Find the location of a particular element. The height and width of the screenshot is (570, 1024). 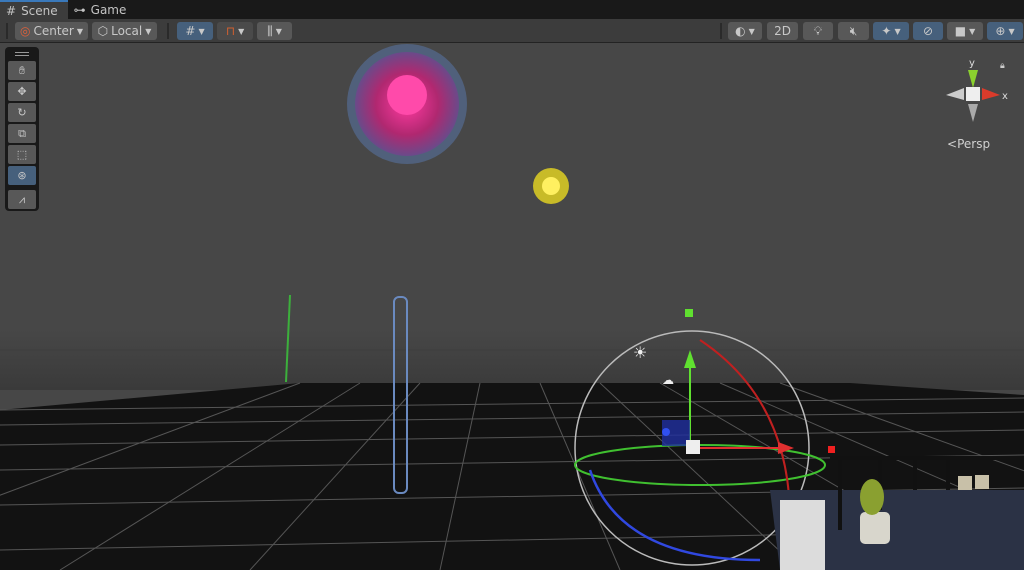

scene-visibility-toggle: ⊘ is located at coordinates (928, 31).